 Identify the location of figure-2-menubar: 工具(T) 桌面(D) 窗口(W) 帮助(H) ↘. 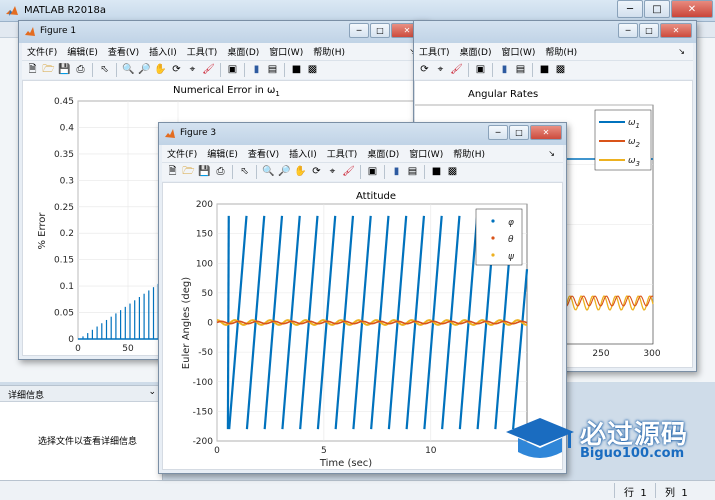
(553, 51).